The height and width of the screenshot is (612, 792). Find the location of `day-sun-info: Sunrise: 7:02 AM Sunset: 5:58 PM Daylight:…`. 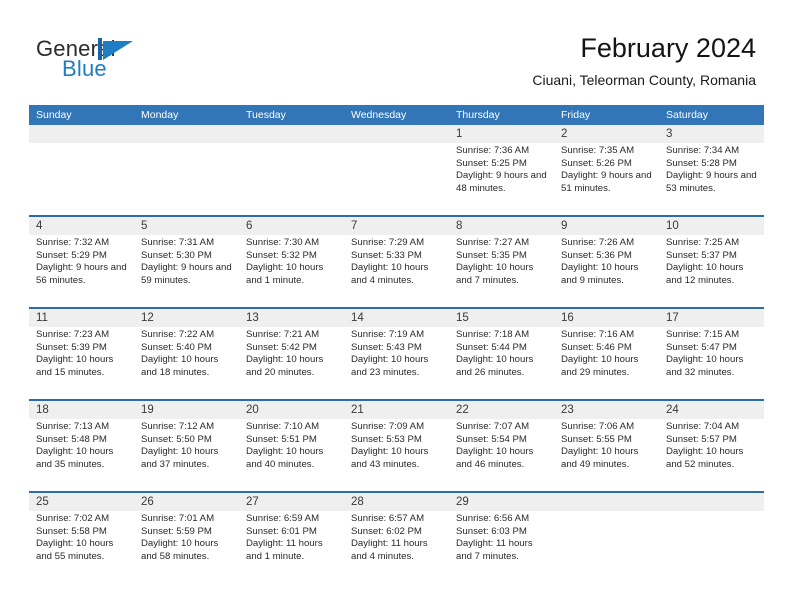

day-sun-info: Sunrise: 7:02 AM Sunset: 5:58 PM Daylight:… is located at coordinates (83, 538).